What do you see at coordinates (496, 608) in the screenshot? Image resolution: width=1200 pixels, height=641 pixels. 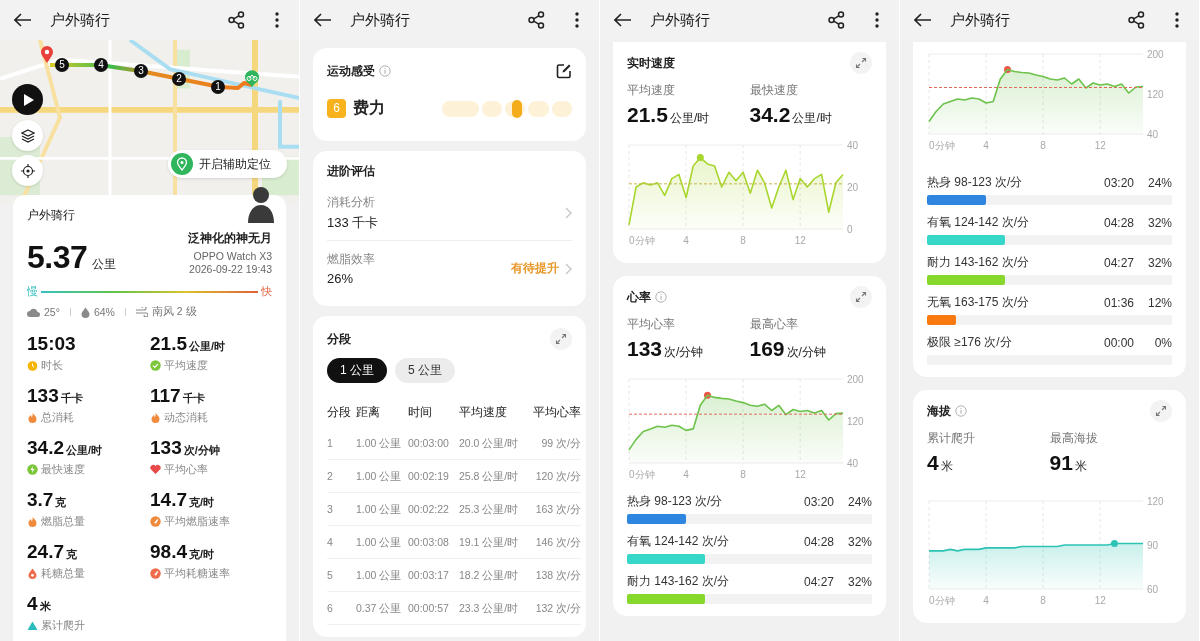 I see `table-cell: 23.3 公里/时` at bounding box center [496, 608].